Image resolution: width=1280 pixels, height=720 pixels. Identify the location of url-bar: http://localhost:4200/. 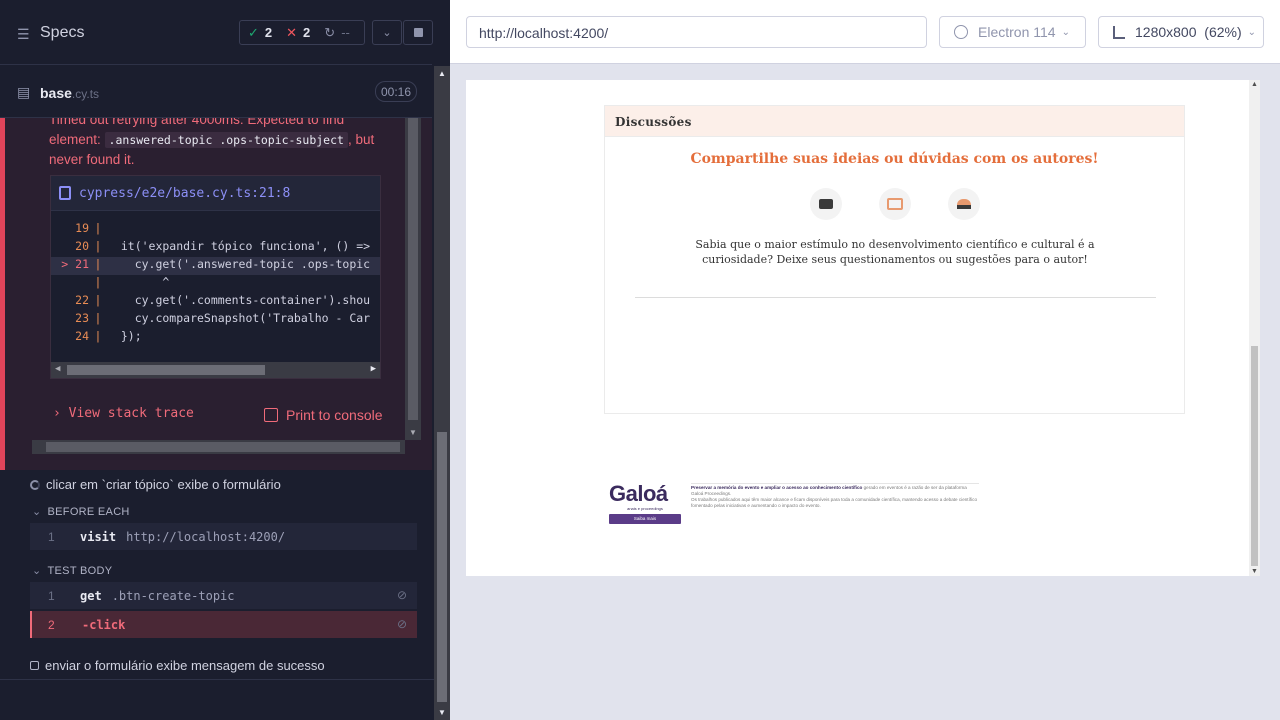
(696, 32).